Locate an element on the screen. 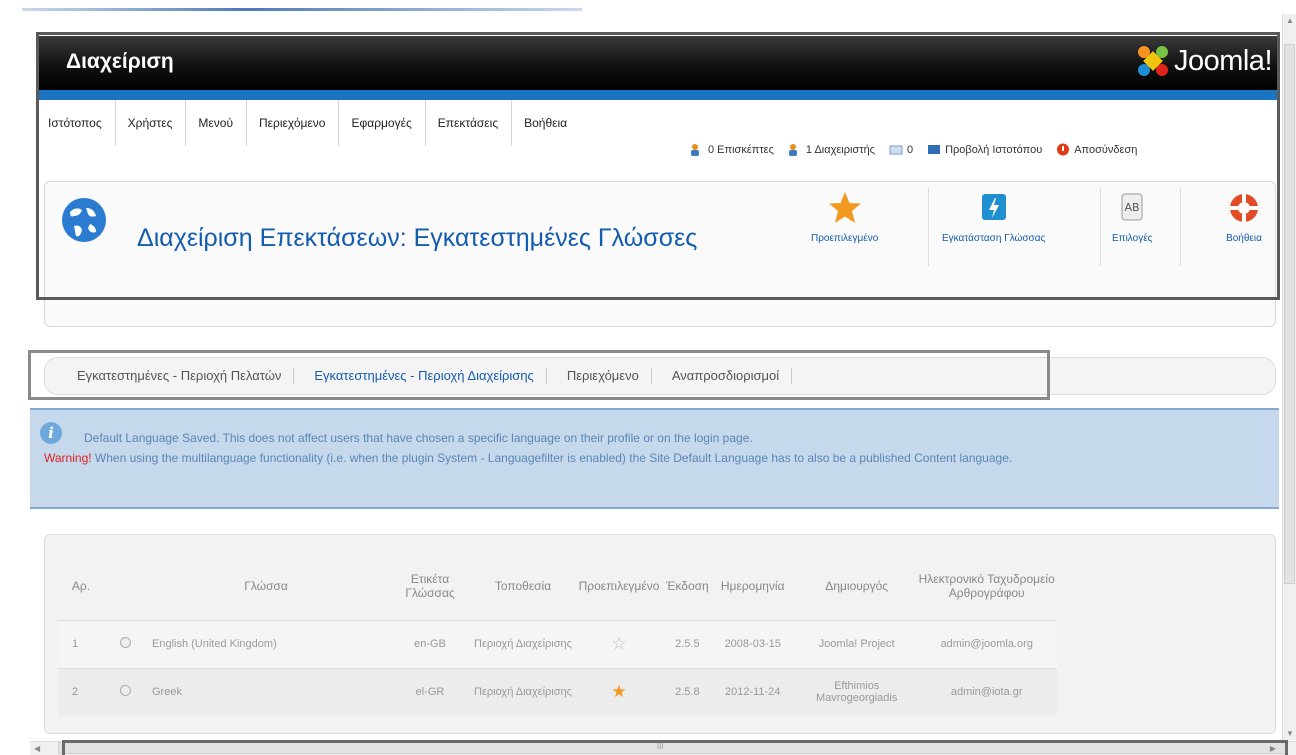 The image size is (1296, 755). subtab-overrides: Αναπροσδιορισμοί is located at coordinates (731, 376).